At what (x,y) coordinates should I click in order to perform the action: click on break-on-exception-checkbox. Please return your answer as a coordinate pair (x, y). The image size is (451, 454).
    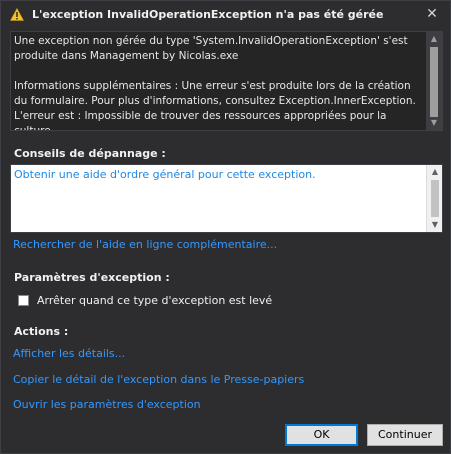
    Looking at the image, I should click on (23, 300).